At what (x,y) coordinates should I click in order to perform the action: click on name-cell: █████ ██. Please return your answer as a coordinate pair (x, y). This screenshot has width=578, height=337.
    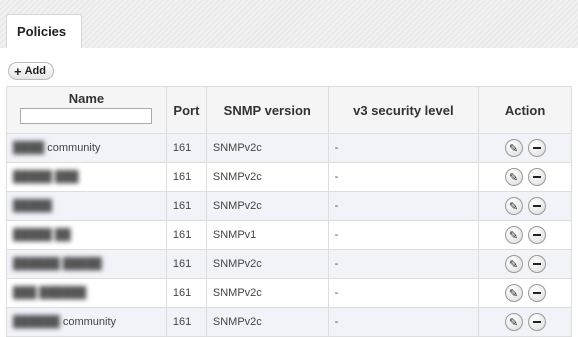
    Looking at the image, I should click on (86, 235).